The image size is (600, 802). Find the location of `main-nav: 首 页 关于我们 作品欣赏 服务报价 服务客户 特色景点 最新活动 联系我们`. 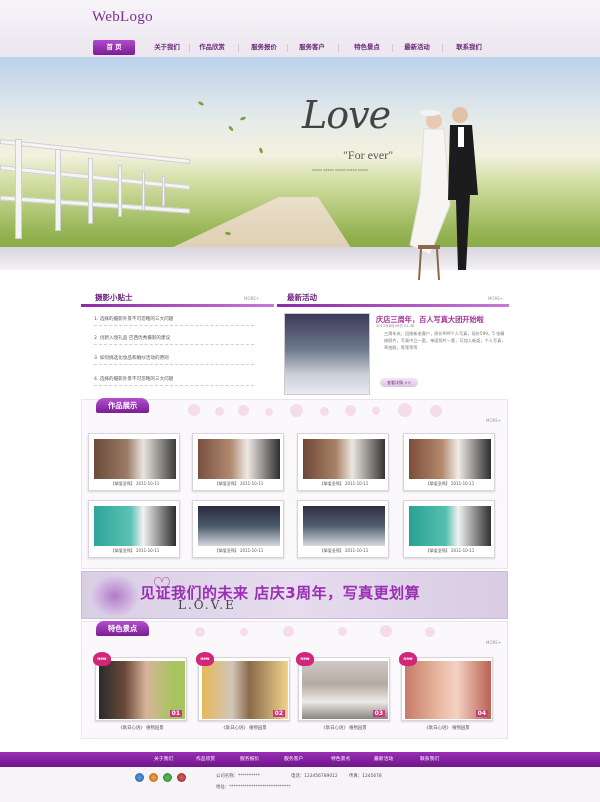

main-nav: 首 页 关于我们 作品欣赏 服务报价 服务客户 特色景点 最新活动 联系我们 is located at coordinates (300, 48).